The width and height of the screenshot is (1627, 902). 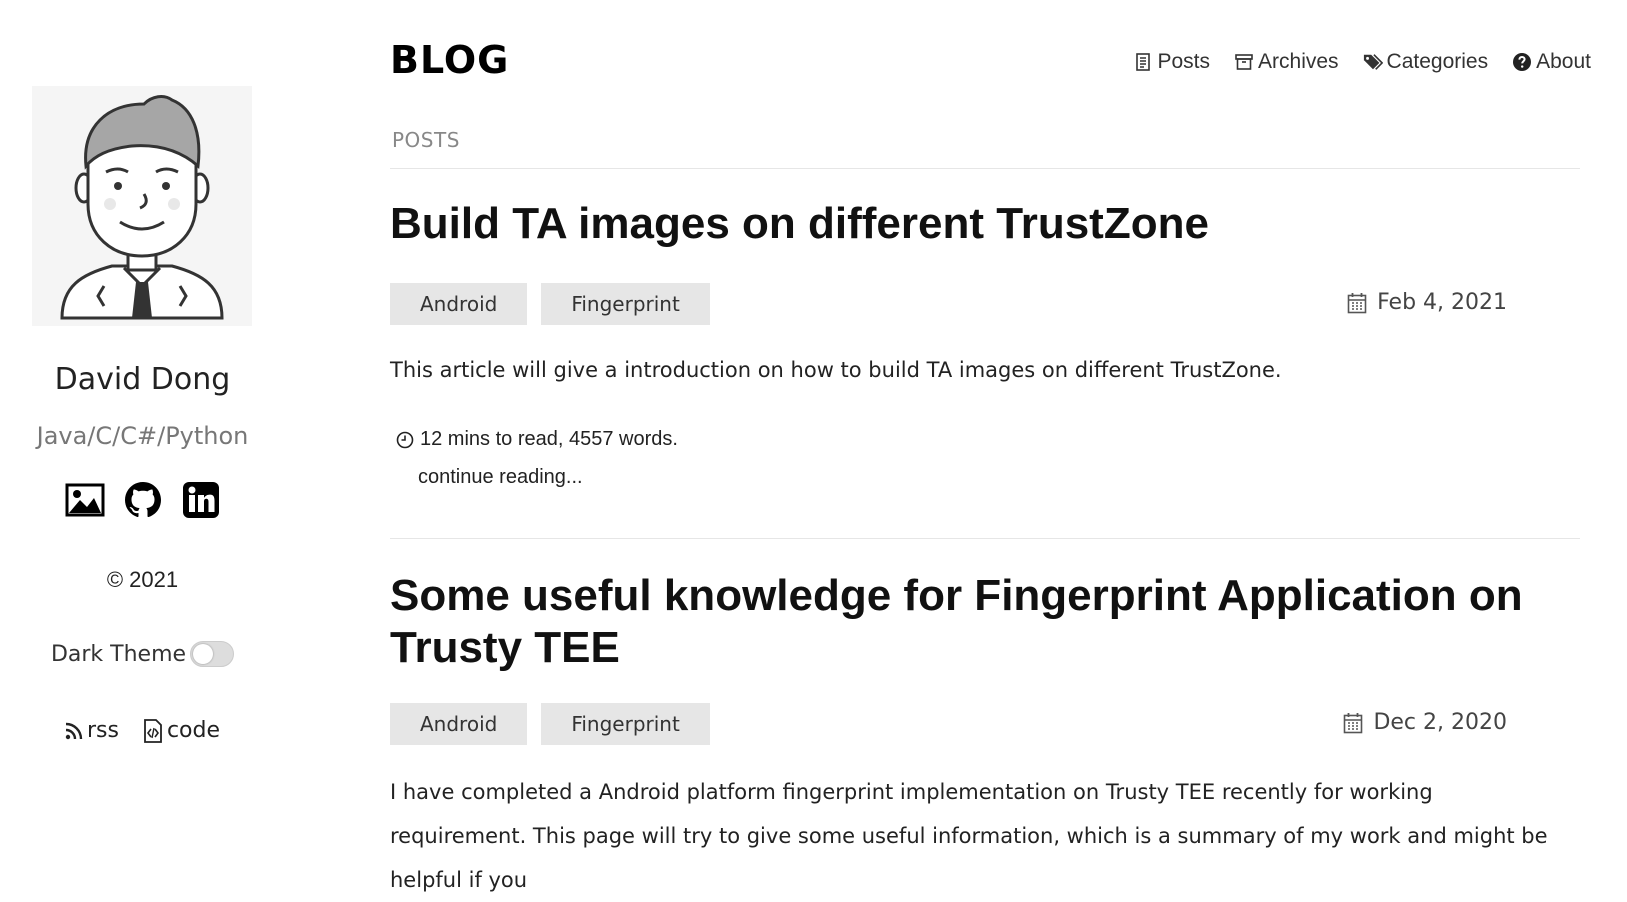 I want to click on rss-icon, so click(x=74, y=730).